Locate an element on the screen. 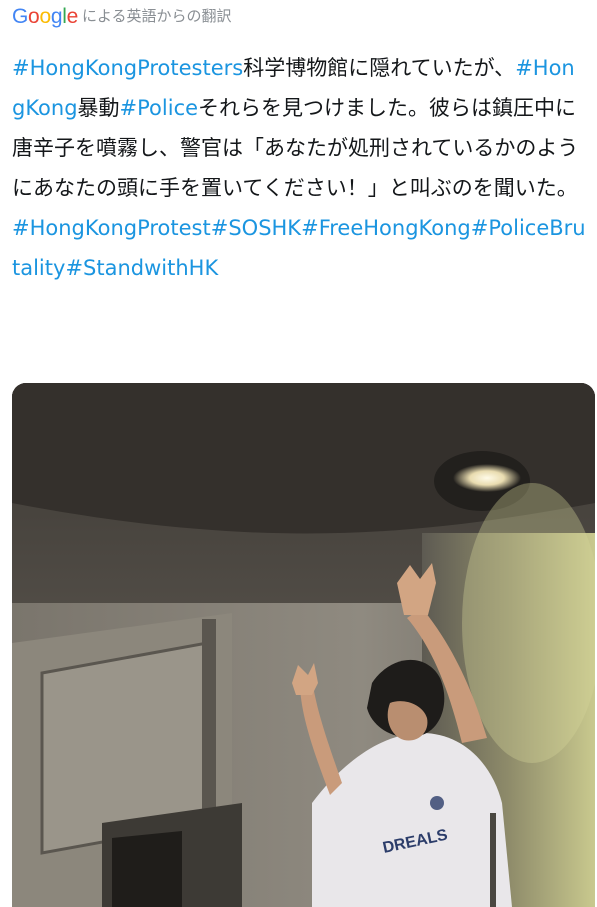 The image size is (597, 907). translation-label: による英語からの翻訳 is located at coordinates (156, 15).